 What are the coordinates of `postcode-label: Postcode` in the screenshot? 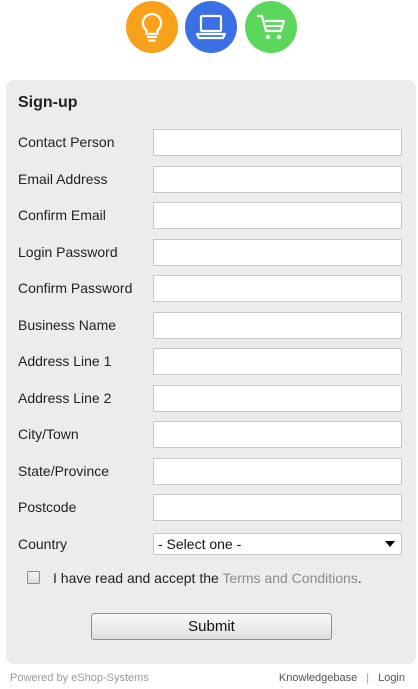 It's located at (47, 507).